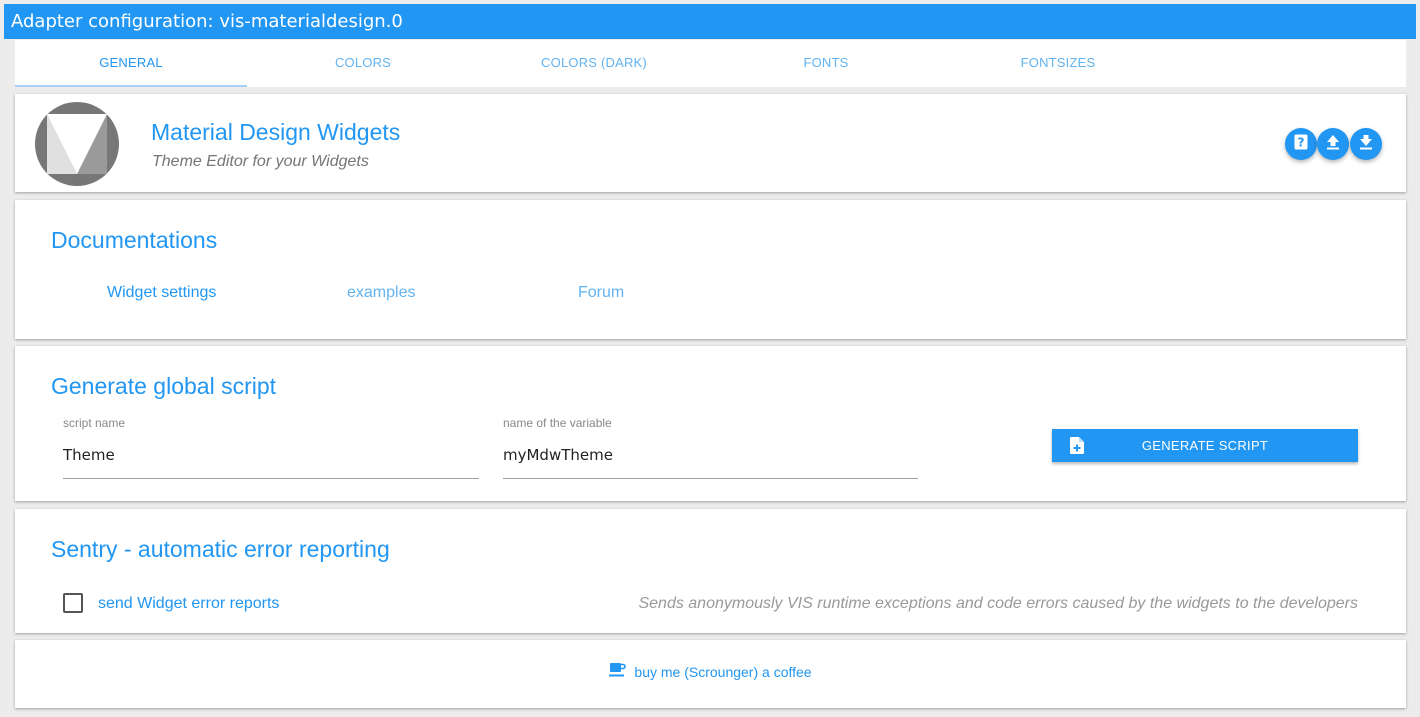 The height and width of the screenshot is (717, 1420). Describe the element at coordinates (73, 603) in the screenshot. I see `send-error-reports-checkbox` at that location.